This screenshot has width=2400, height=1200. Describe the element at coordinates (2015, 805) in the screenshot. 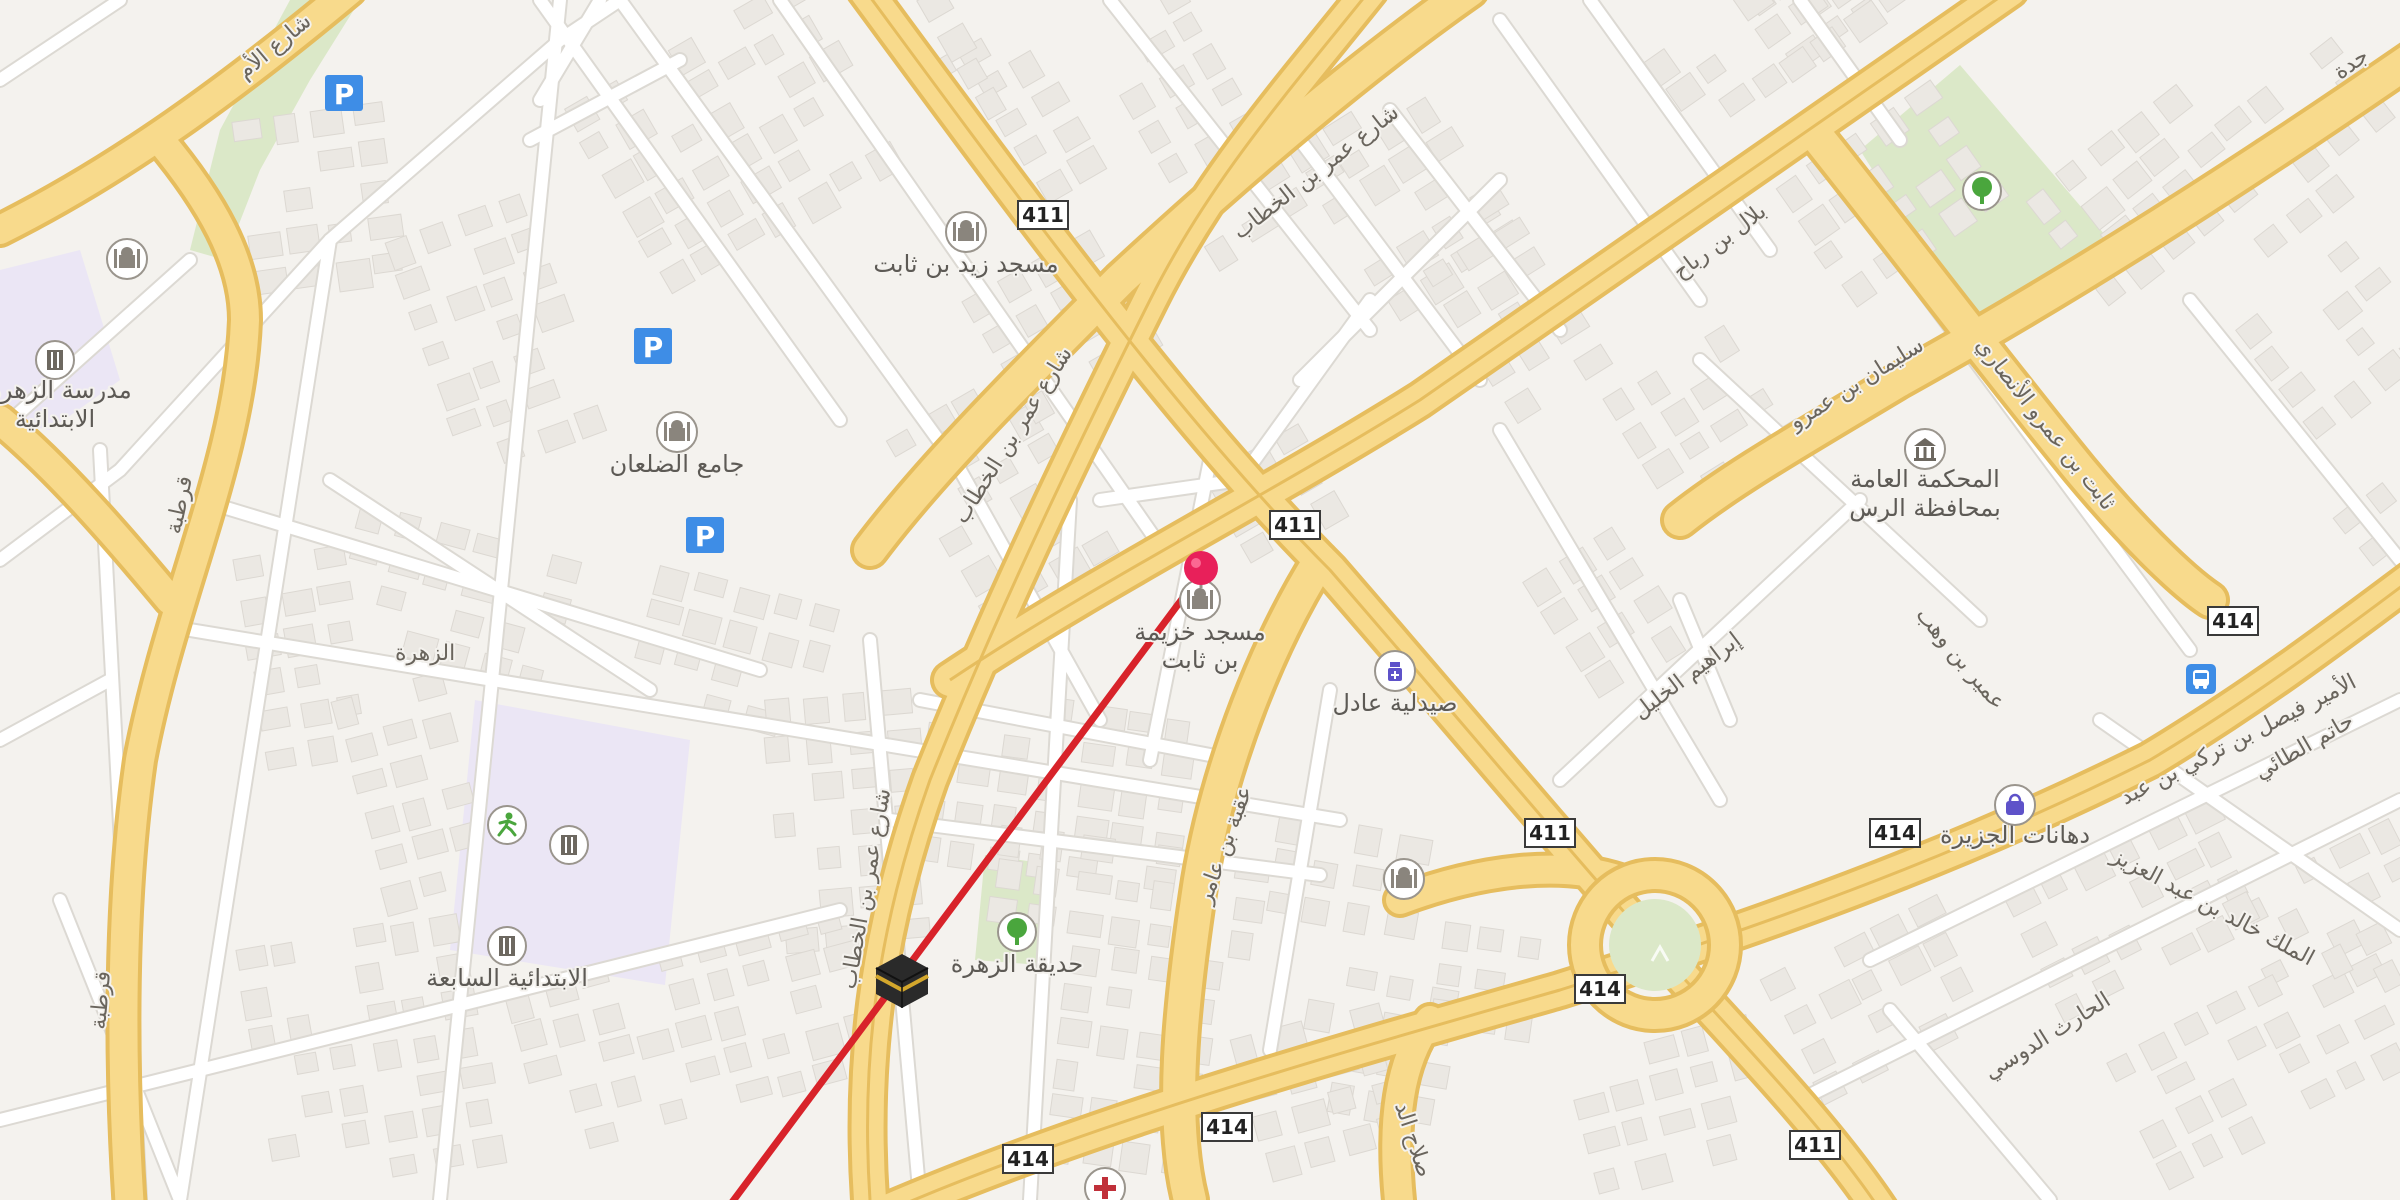

I see `shopping-bag-icon` at that location.